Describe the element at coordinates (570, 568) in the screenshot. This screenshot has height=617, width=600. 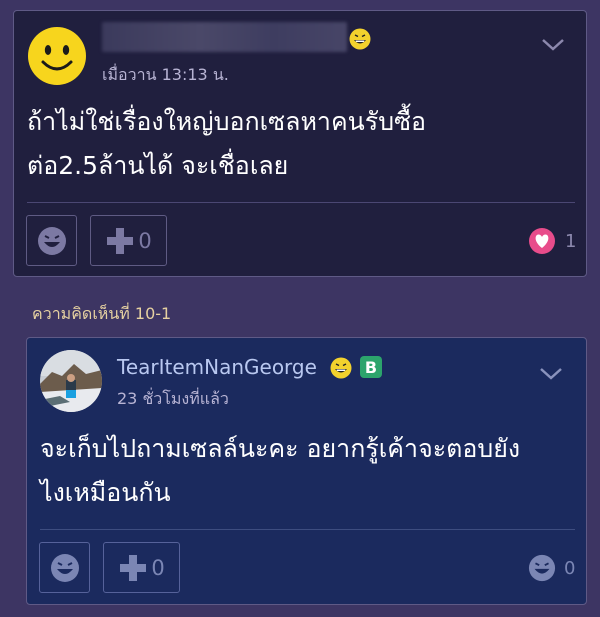
I see `emotion-count: 0` at that location.